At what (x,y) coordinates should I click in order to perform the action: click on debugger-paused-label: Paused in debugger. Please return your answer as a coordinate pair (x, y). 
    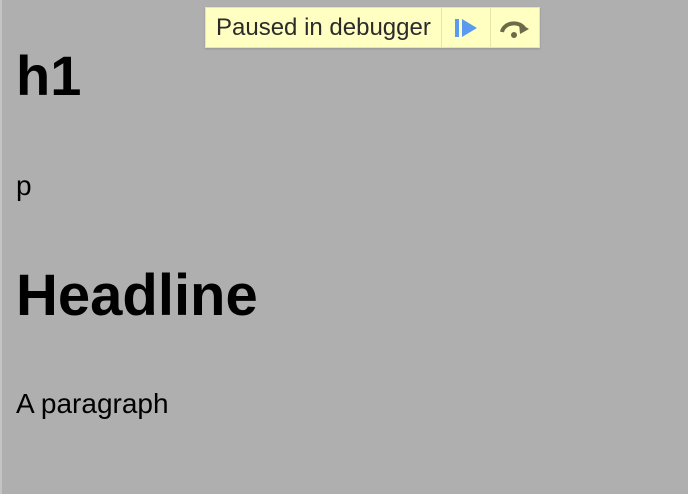
    Looking at the image, I should click on (324, 27).